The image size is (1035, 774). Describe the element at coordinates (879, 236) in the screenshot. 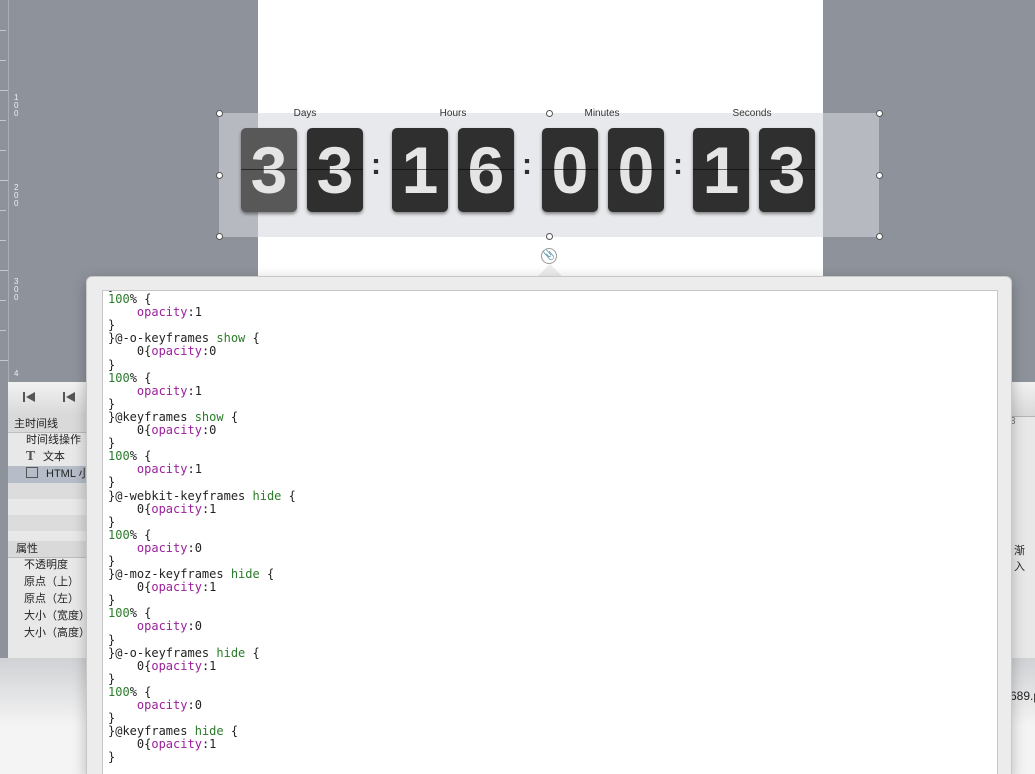

I see `resize-handle-bottom-right` at that location.